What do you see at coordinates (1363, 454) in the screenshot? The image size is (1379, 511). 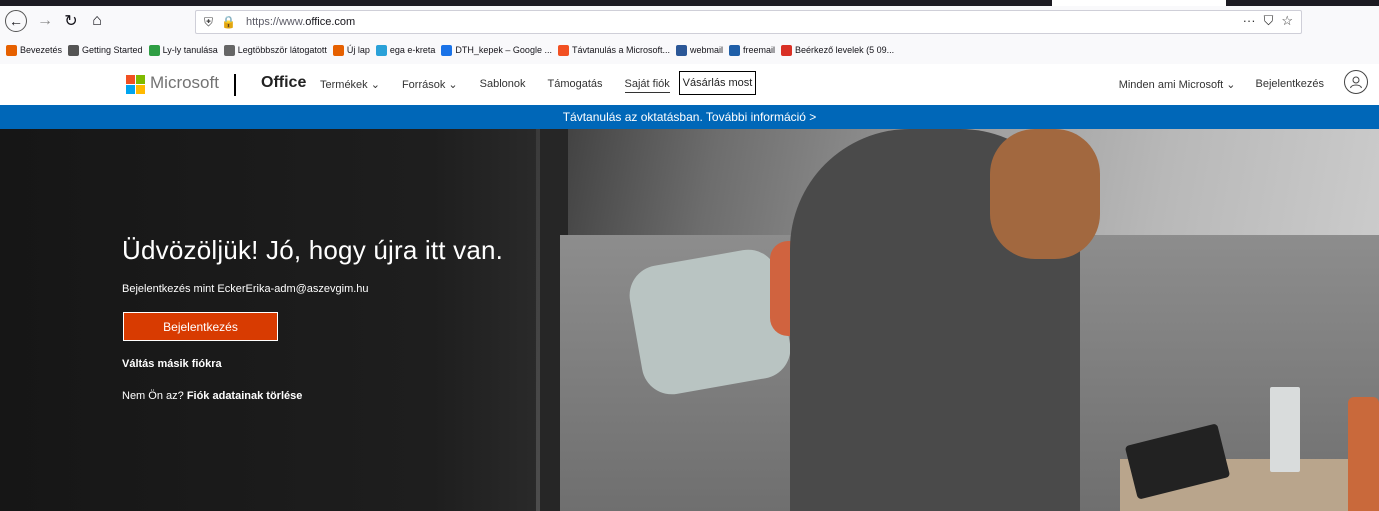 I see `hero-photo-vase` at bounding box center [1363, 454].